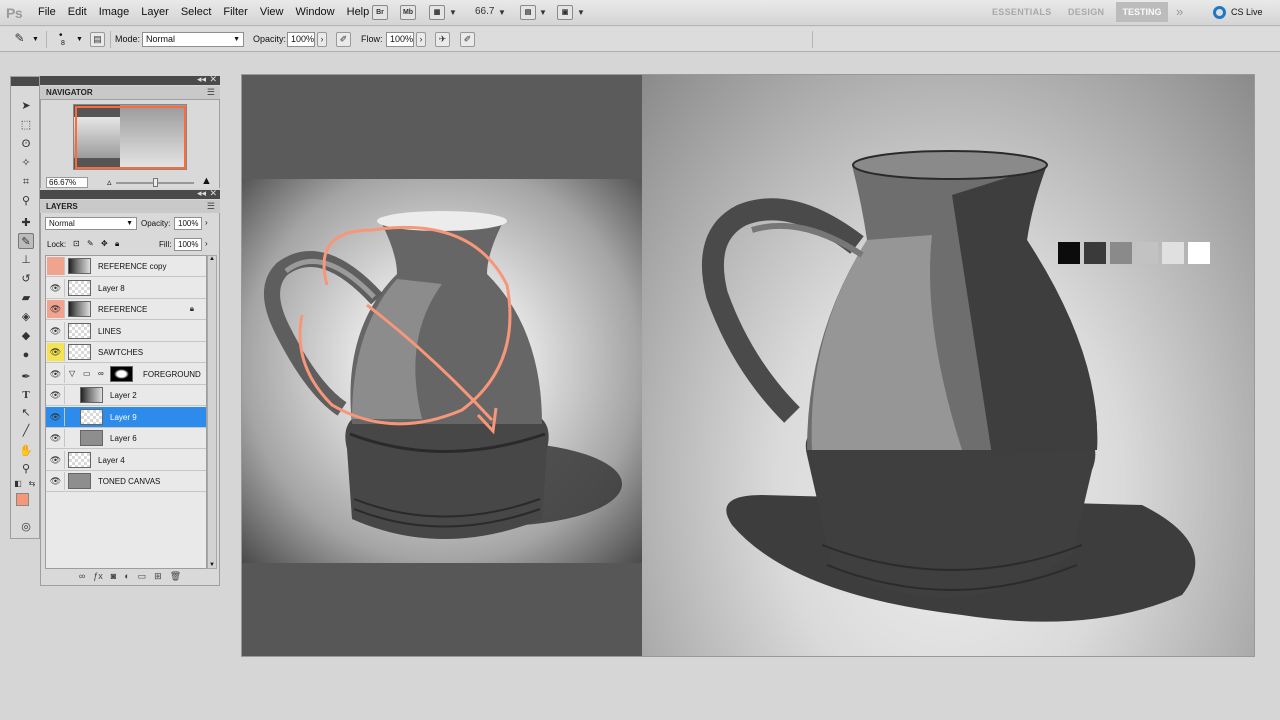  I want to click on workspace-testing: TESTING, so click(1142, 12).